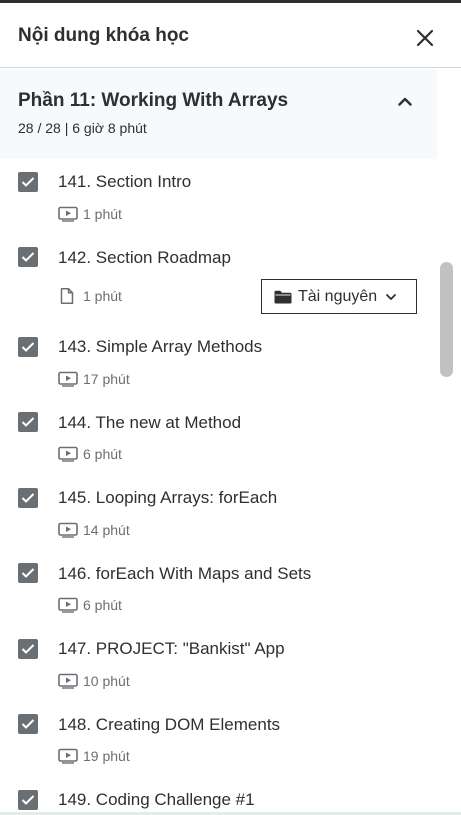 This screenshot has width=461, height=815. I want to click on lesson-title: 149. Coding Challenge #1, so click(156, 799).